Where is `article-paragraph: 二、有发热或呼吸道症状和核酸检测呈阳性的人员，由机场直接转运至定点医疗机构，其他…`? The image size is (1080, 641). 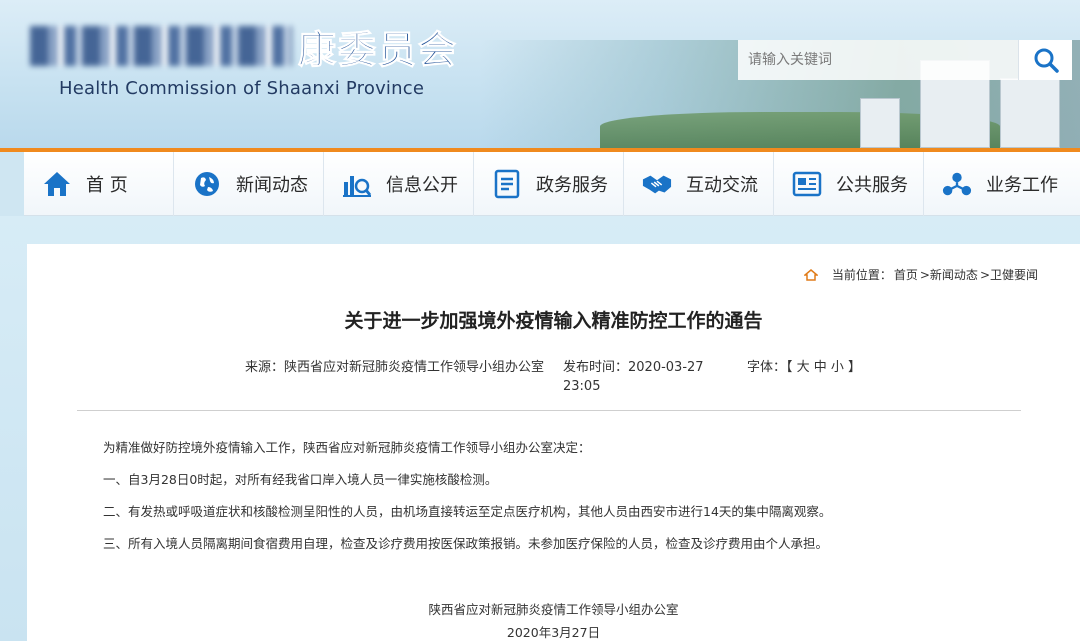 article-paragraph: 二、有发热或呼吸道症状和核酸检测呈阳性的人员，由机场直接转运至定点医疗机构，其他… is located at coordinates (467, 511).